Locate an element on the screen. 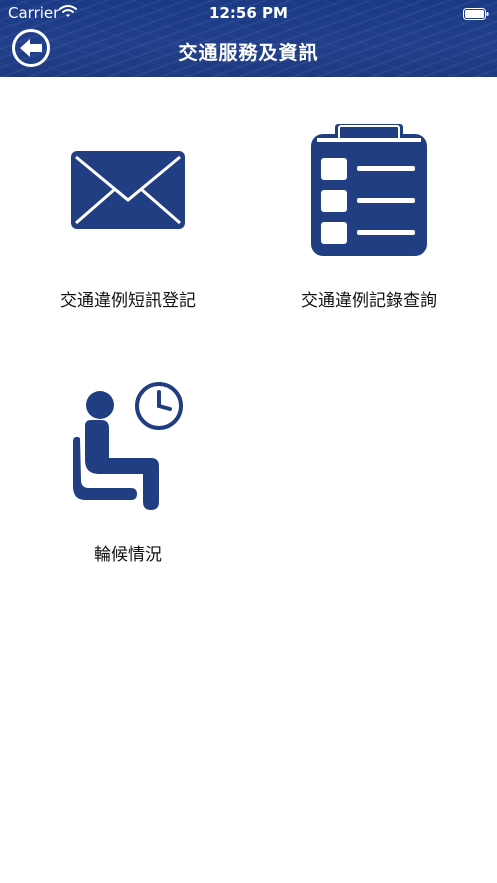  status-time: 12:56 PM is located at coordinates (248, 13).